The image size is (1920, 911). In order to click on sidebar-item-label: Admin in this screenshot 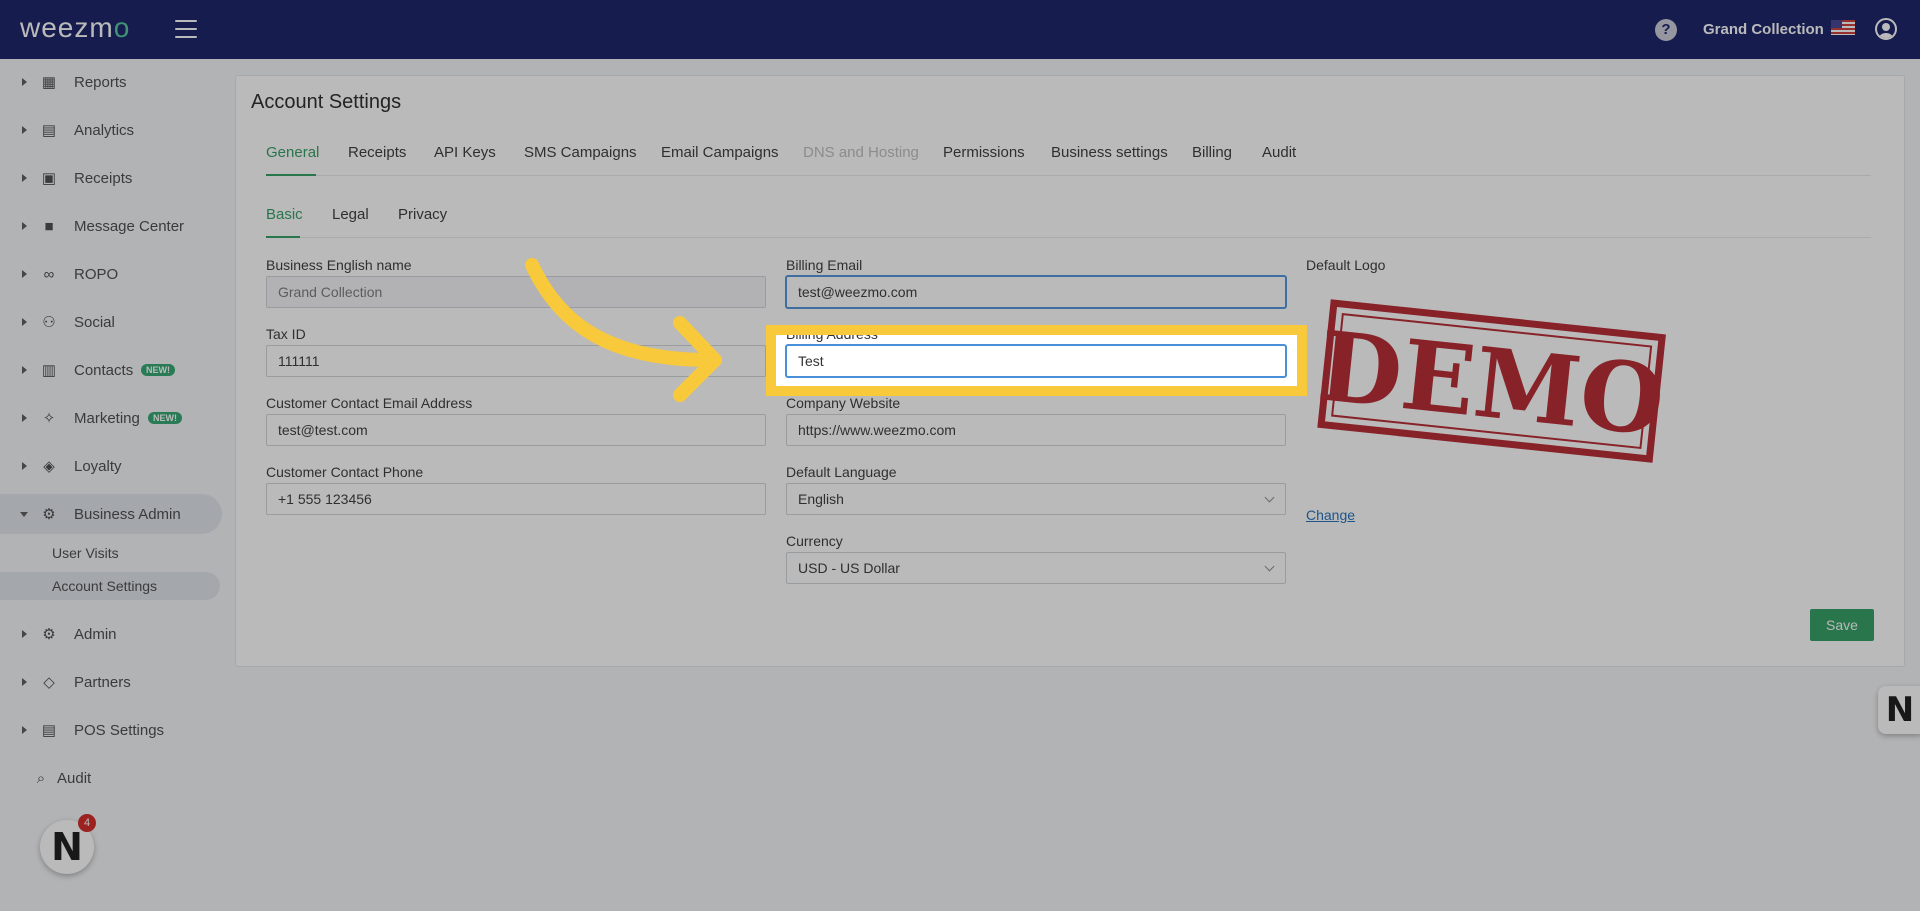, I will do `click(95, 634)`.